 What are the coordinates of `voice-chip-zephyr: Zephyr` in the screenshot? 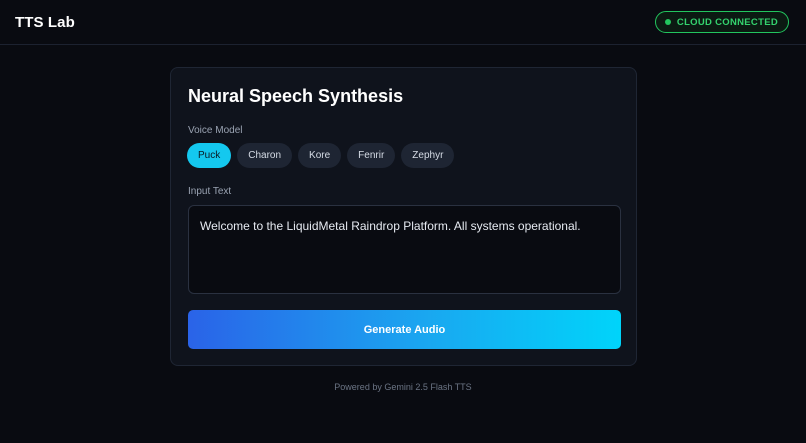 It's located at (428, 155).